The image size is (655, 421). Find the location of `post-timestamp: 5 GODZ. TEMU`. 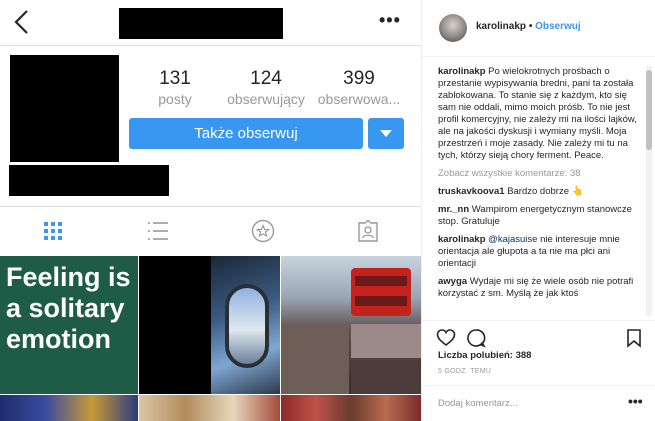

post-timestamp: 5 GODZ. TEMU is located at coordinates (465, 371).